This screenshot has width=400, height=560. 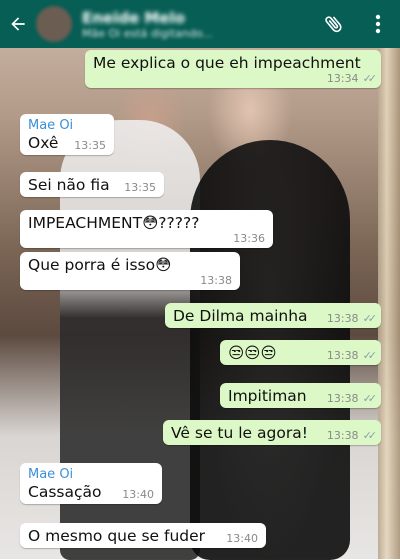 I want to click on message-bubble-incoming: Mae Oi Cassação 13:40, so click(x=91, y=483).